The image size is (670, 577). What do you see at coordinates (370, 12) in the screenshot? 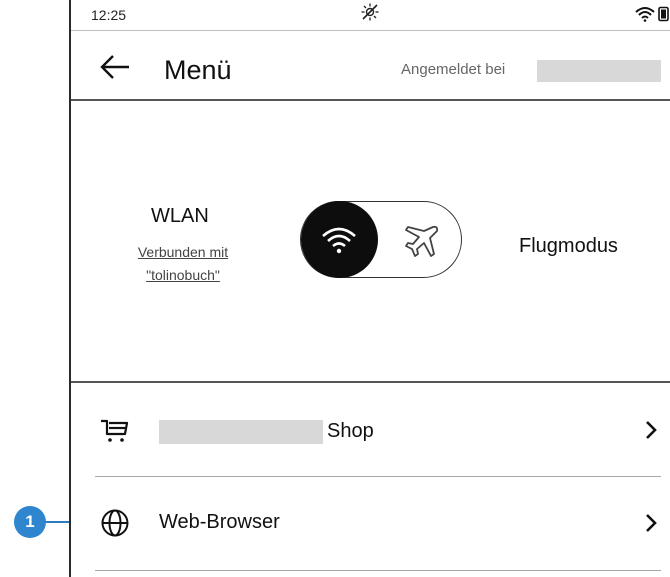
I see `sun-off-icon` at bounding box center [370, 12].